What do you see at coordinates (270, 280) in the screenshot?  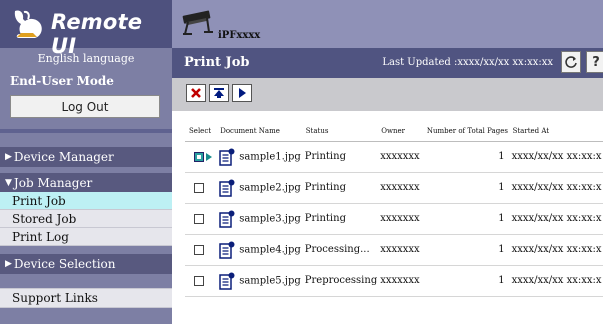 I see `document-name: sample5.jpg` at bounding box center [270, 280].